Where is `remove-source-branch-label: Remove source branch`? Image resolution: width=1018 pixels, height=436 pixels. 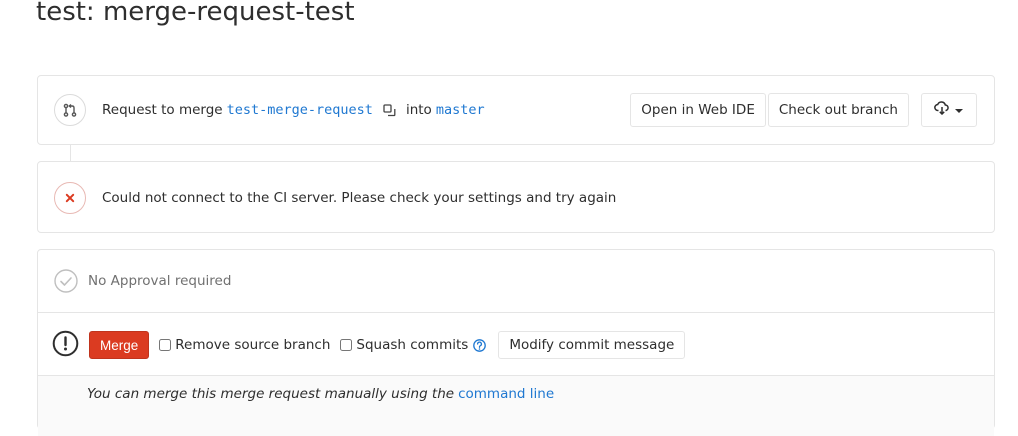 remove-source-branch-label: Remove source branch is located at coordinates (253, 345).